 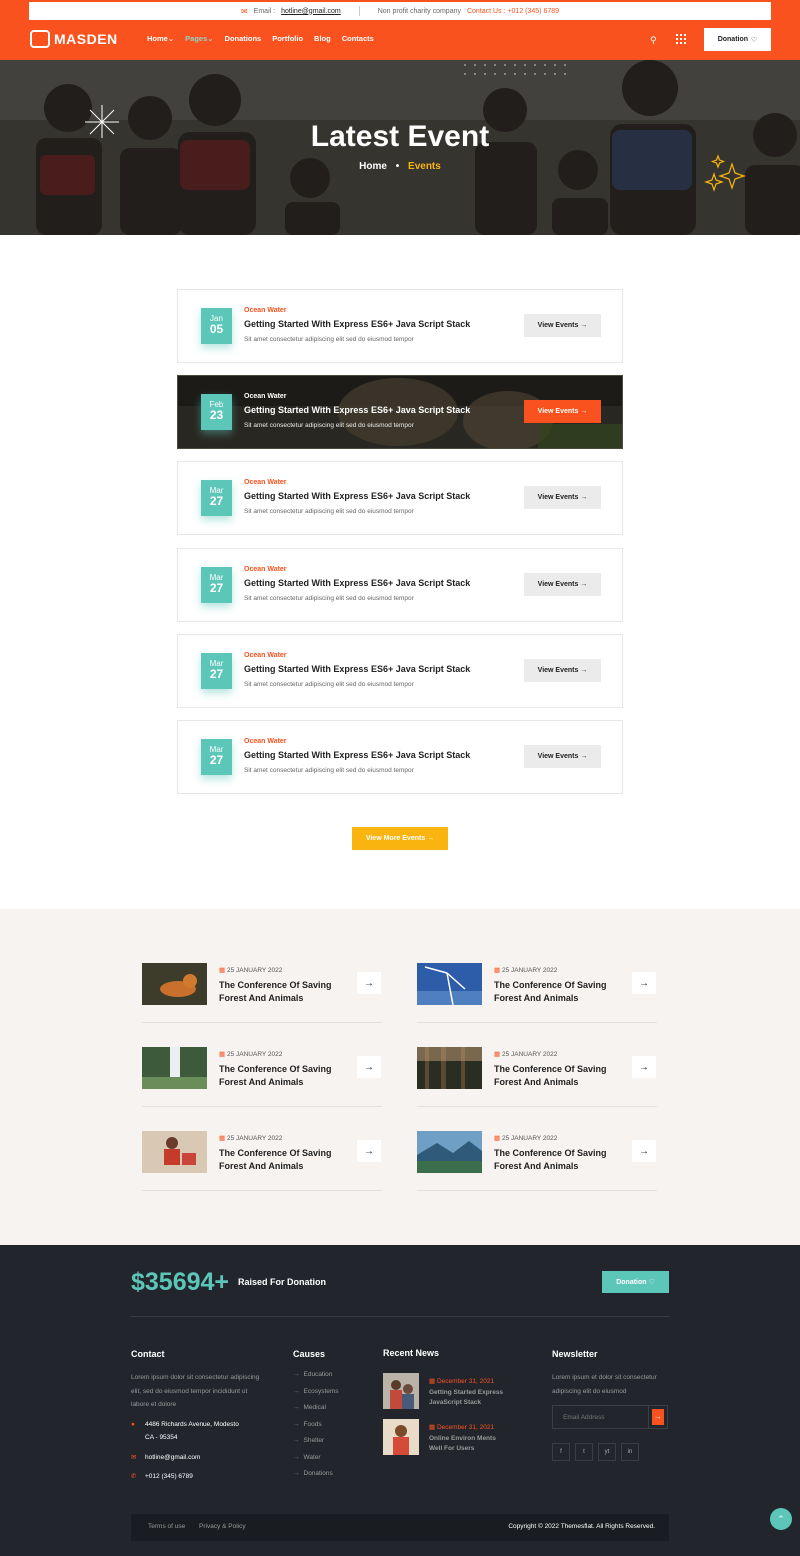 What do you see at coordinates (316, 1445) in the screenshot?
I see `cause-link: → Shelter` at bounding box center [316, 1445].